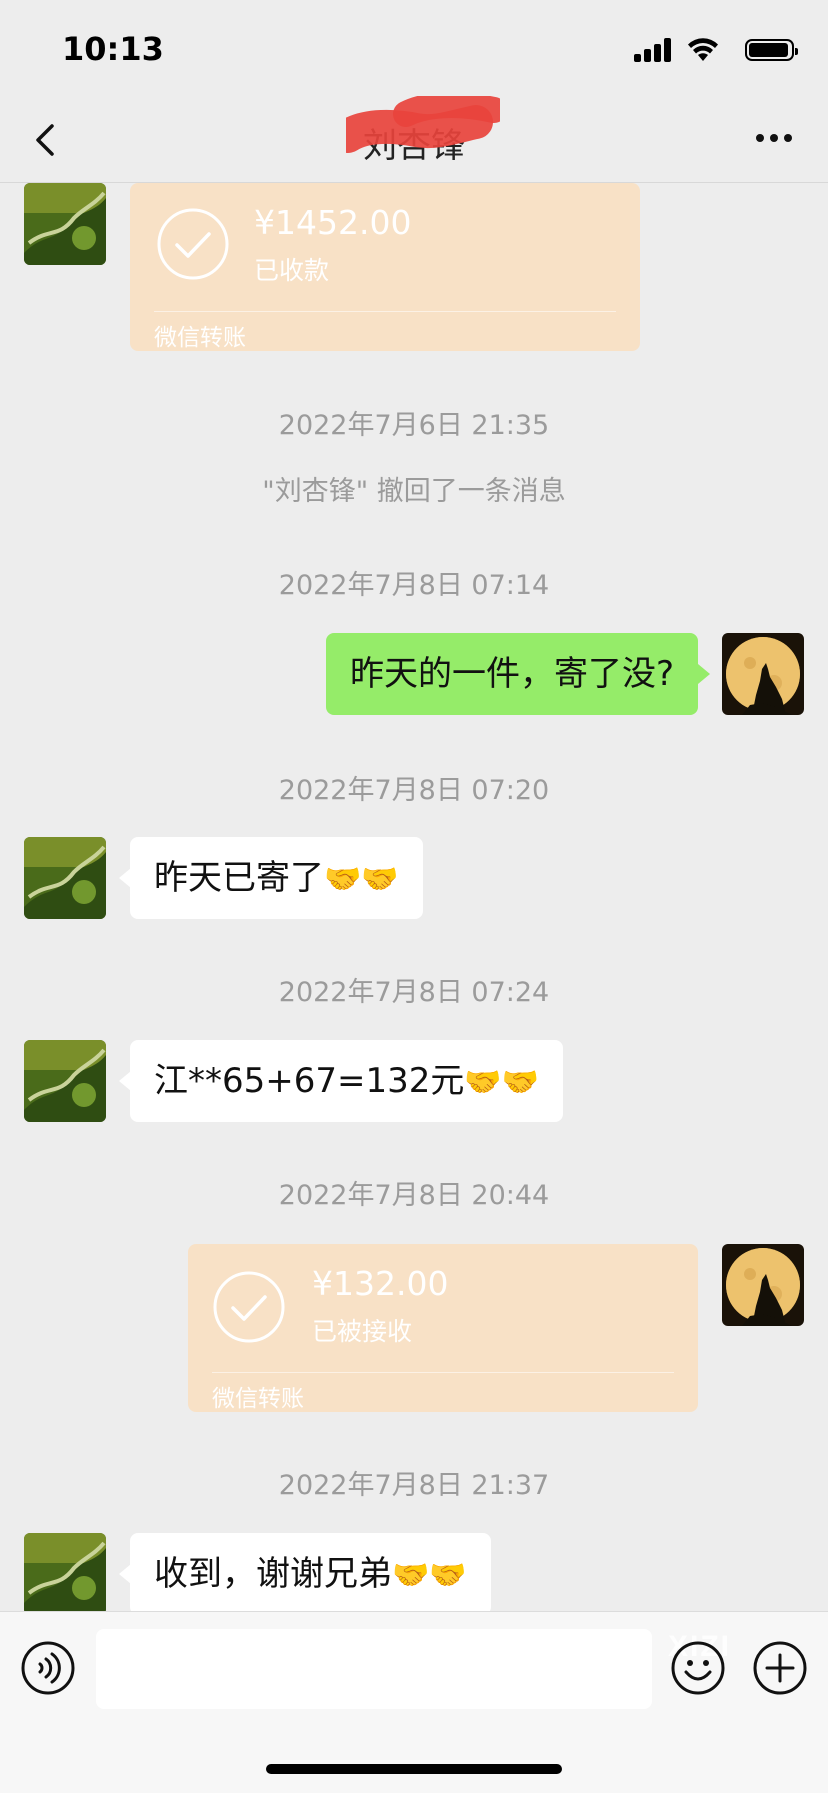 The height and width of the screenshot is (1793, 828). I want to click on wifi-icon, so click(703, 49).